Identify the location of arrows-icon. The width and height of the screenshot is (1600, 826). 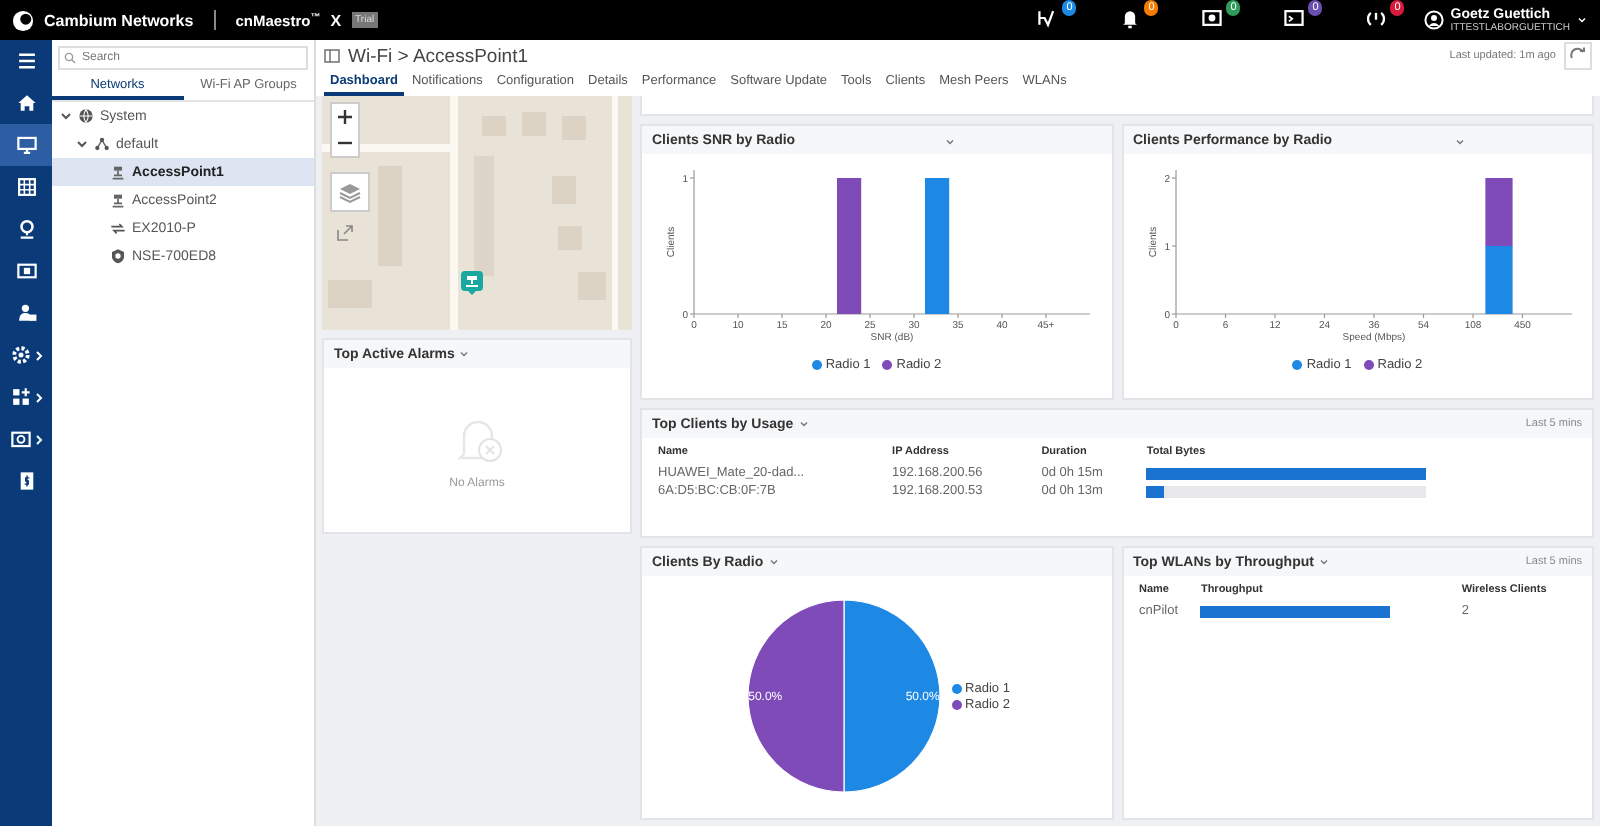
(118, 228).